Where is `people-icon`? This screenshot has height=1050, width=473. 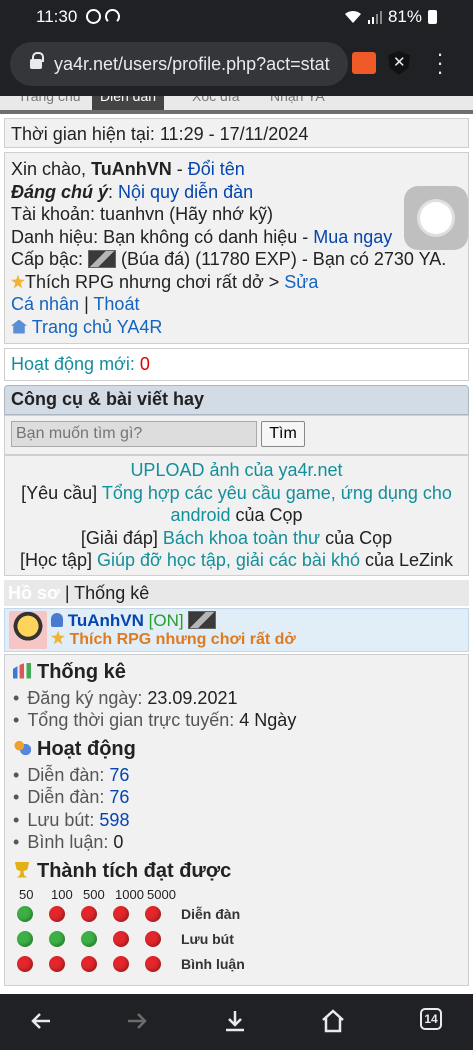 people-icon is located at coordinates (22, 747).